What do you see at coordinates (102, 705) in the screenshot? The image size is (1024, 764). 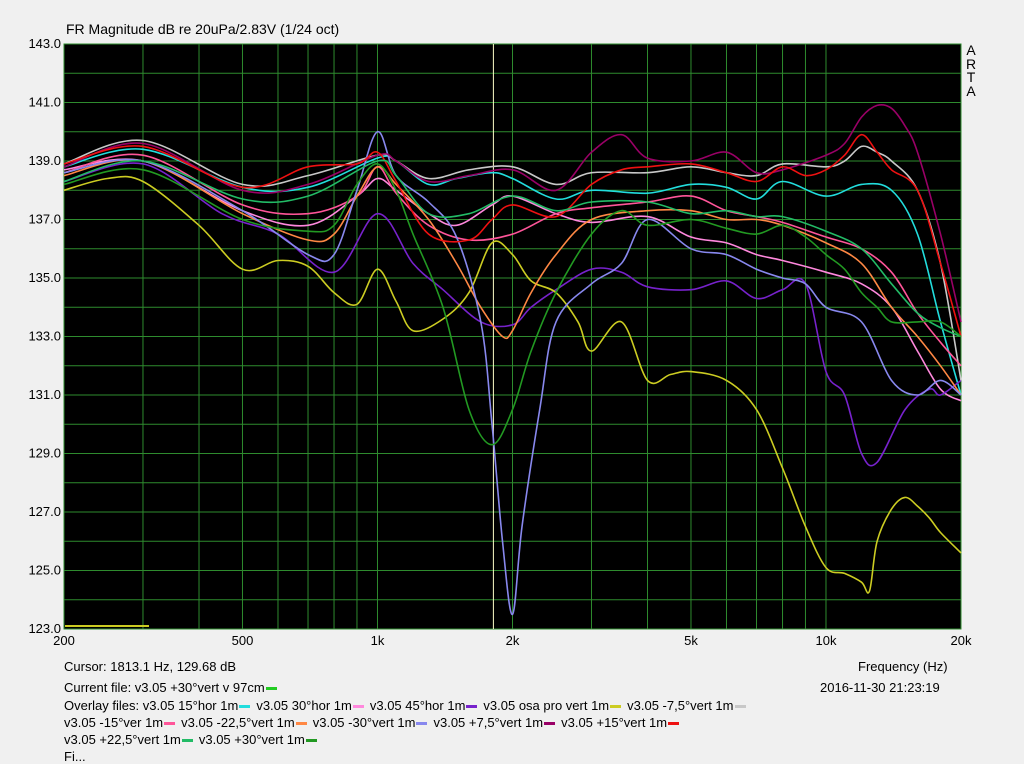 I see `overlay-prefix: Overlay files:` at bounding box center [102, 705].